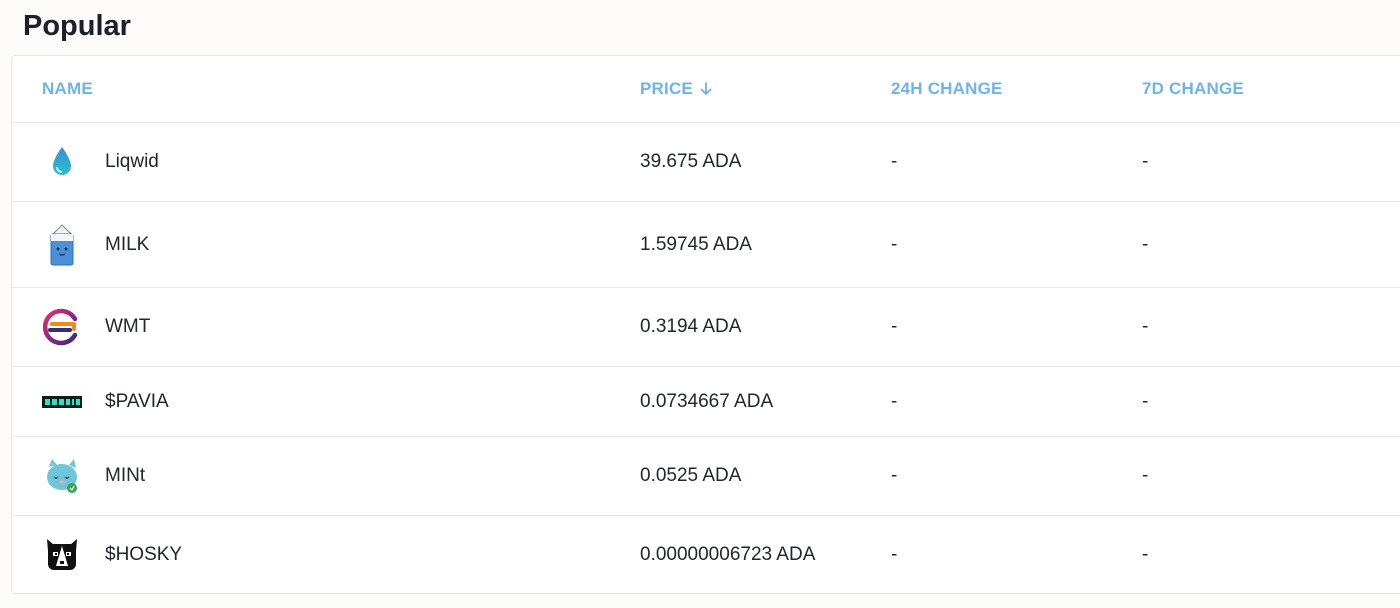 Image resolution: width=1400 pixels, height=608 pixels. I want to click on mint-cat-icon, so click(62, 476).